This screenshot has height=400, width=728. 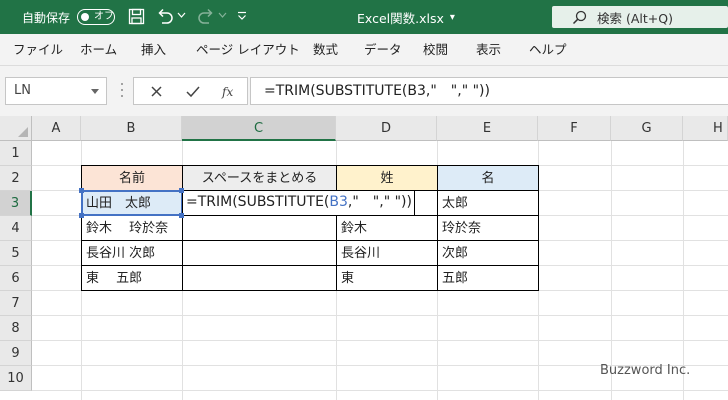 What do you see at coordinates (242, 16) in the screenshot?
I see `customize-toolbar-icon` at bounding box center [242, 16].